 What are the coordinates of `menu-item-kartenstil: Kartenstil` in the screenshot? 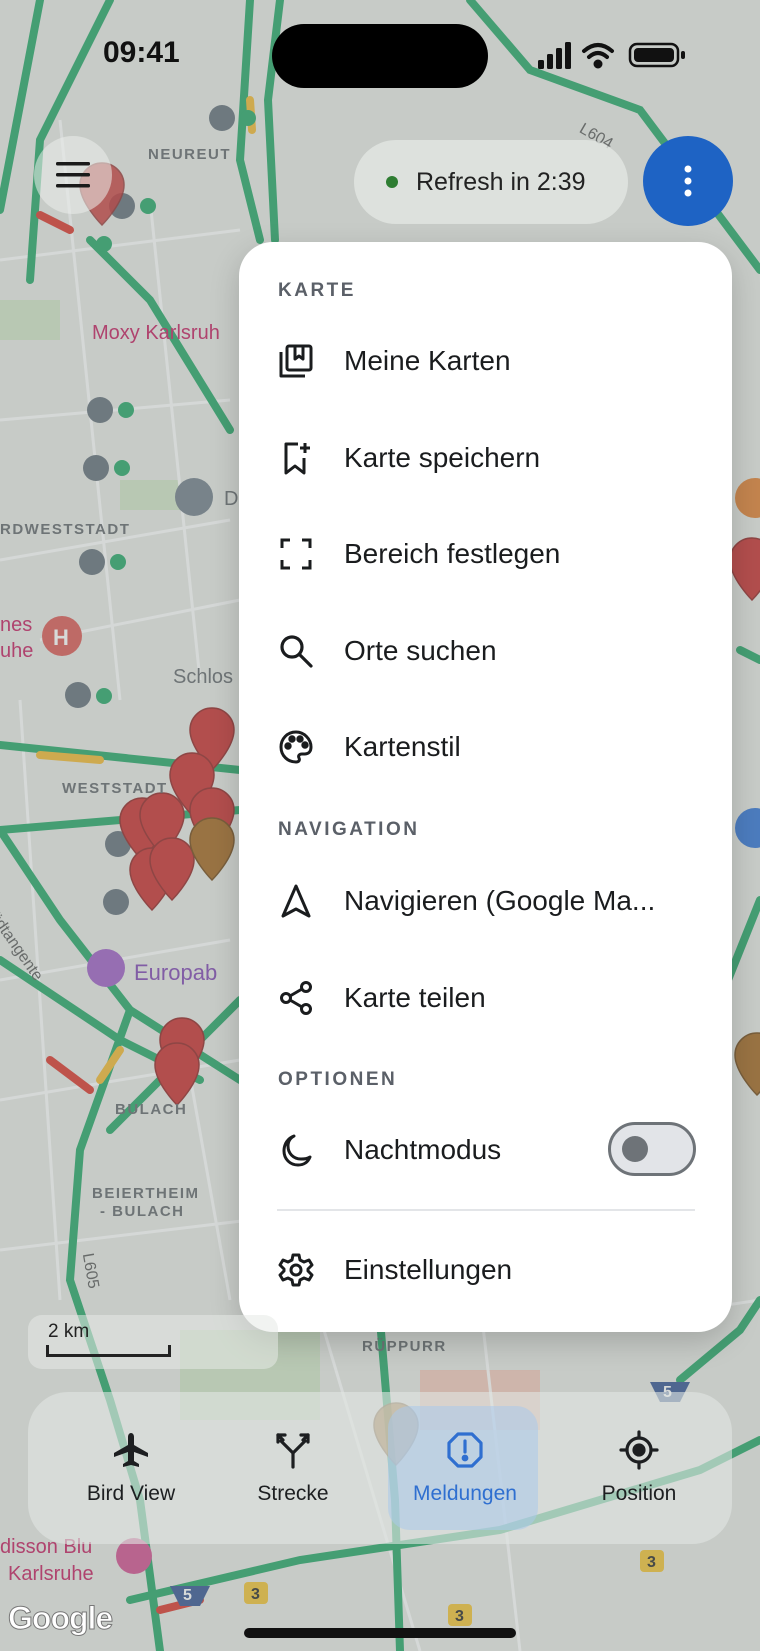 It's located at (485, 747).